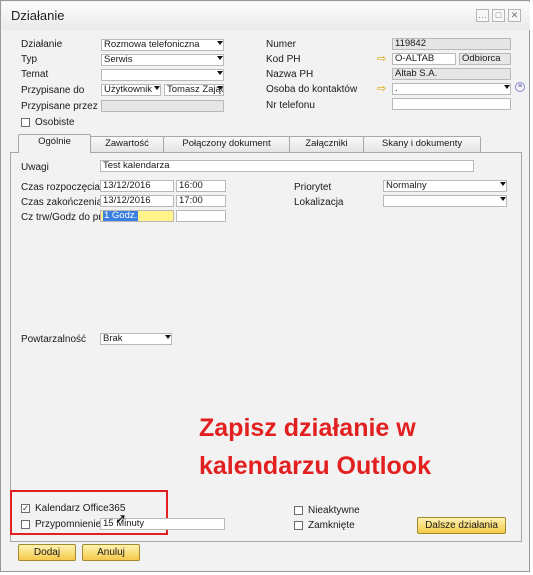 The image size is (533, 575). I want to click on osoba-label: Osoba do kontaktów, so click(312, 89).